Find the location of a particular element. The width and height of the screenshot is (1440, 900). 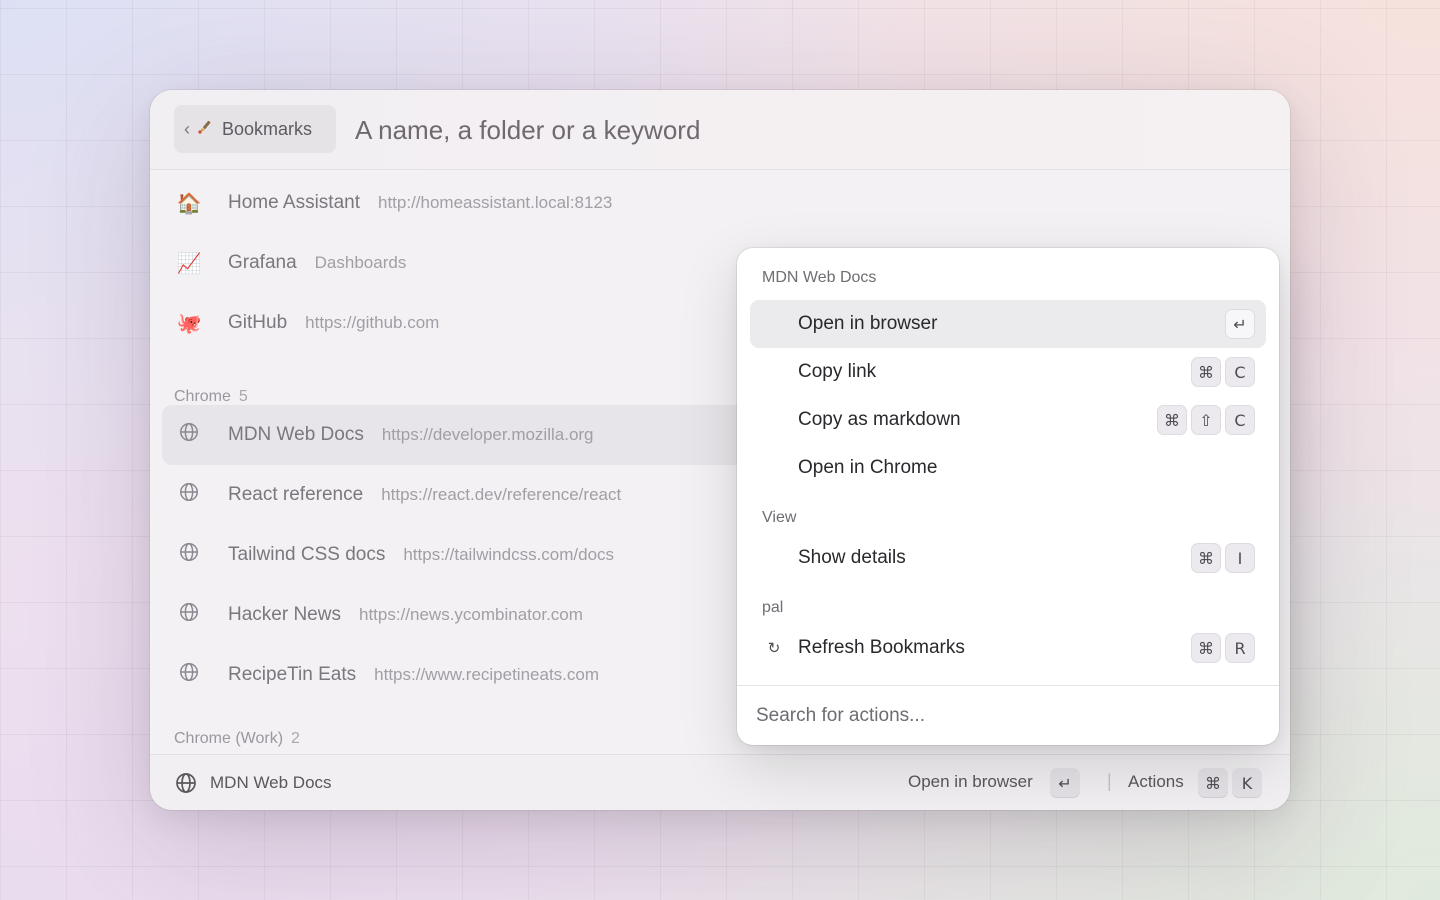

shortcut-keys: ⌘ I is located at coordinates (1223, 558).